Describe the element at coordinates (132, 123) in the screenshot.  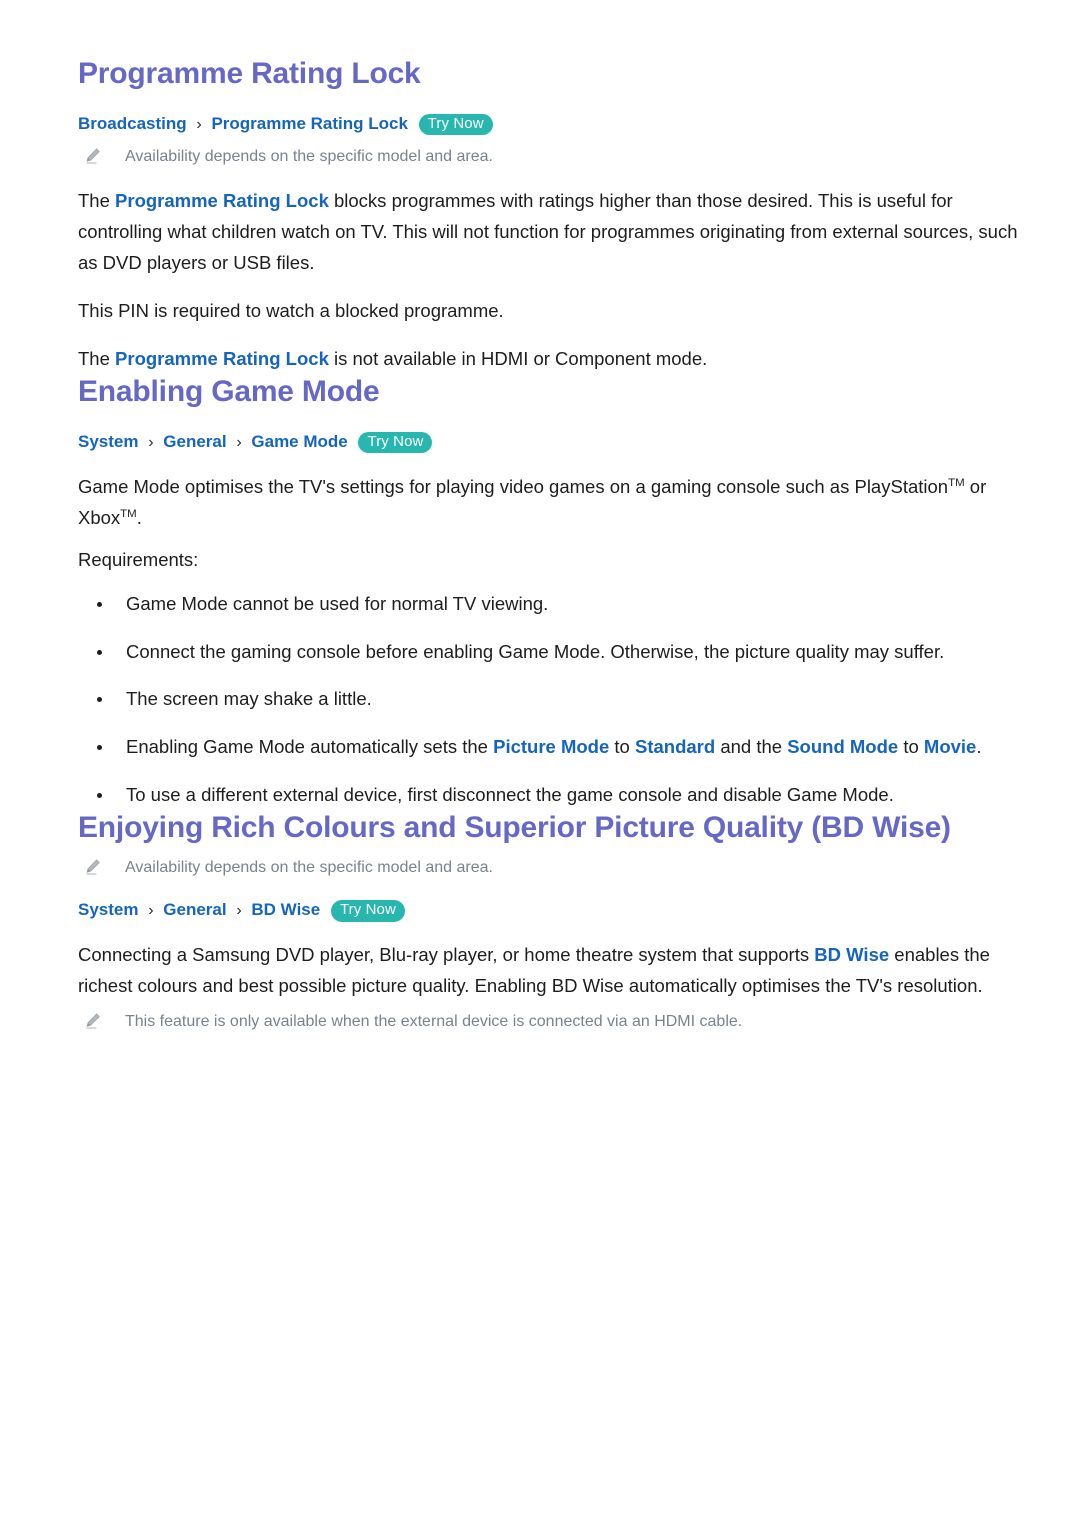
I see `breadcrumb-crumb-broadcasting: Broadcasting` at that location.